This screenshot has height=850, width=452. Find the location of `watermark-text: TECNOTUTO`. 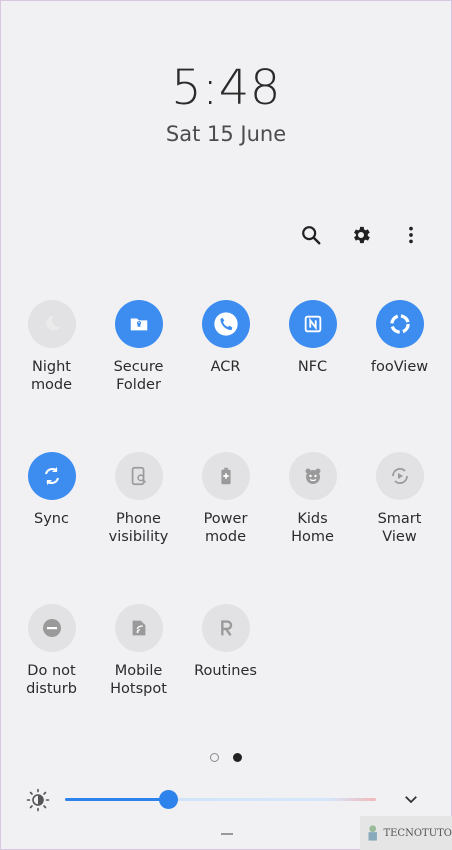

watermark-text: TECNOTUTO is located at coordinates (417, 833).